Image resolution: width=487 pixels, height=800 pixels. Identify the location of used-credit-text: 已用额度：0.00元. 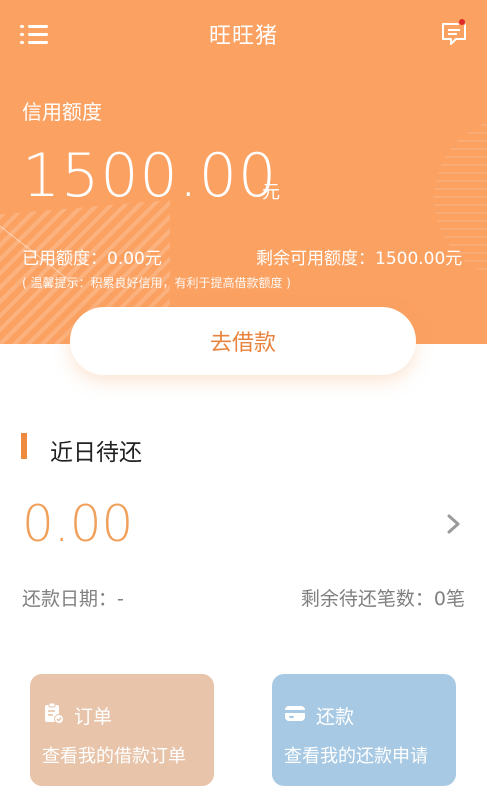
(92, 259).